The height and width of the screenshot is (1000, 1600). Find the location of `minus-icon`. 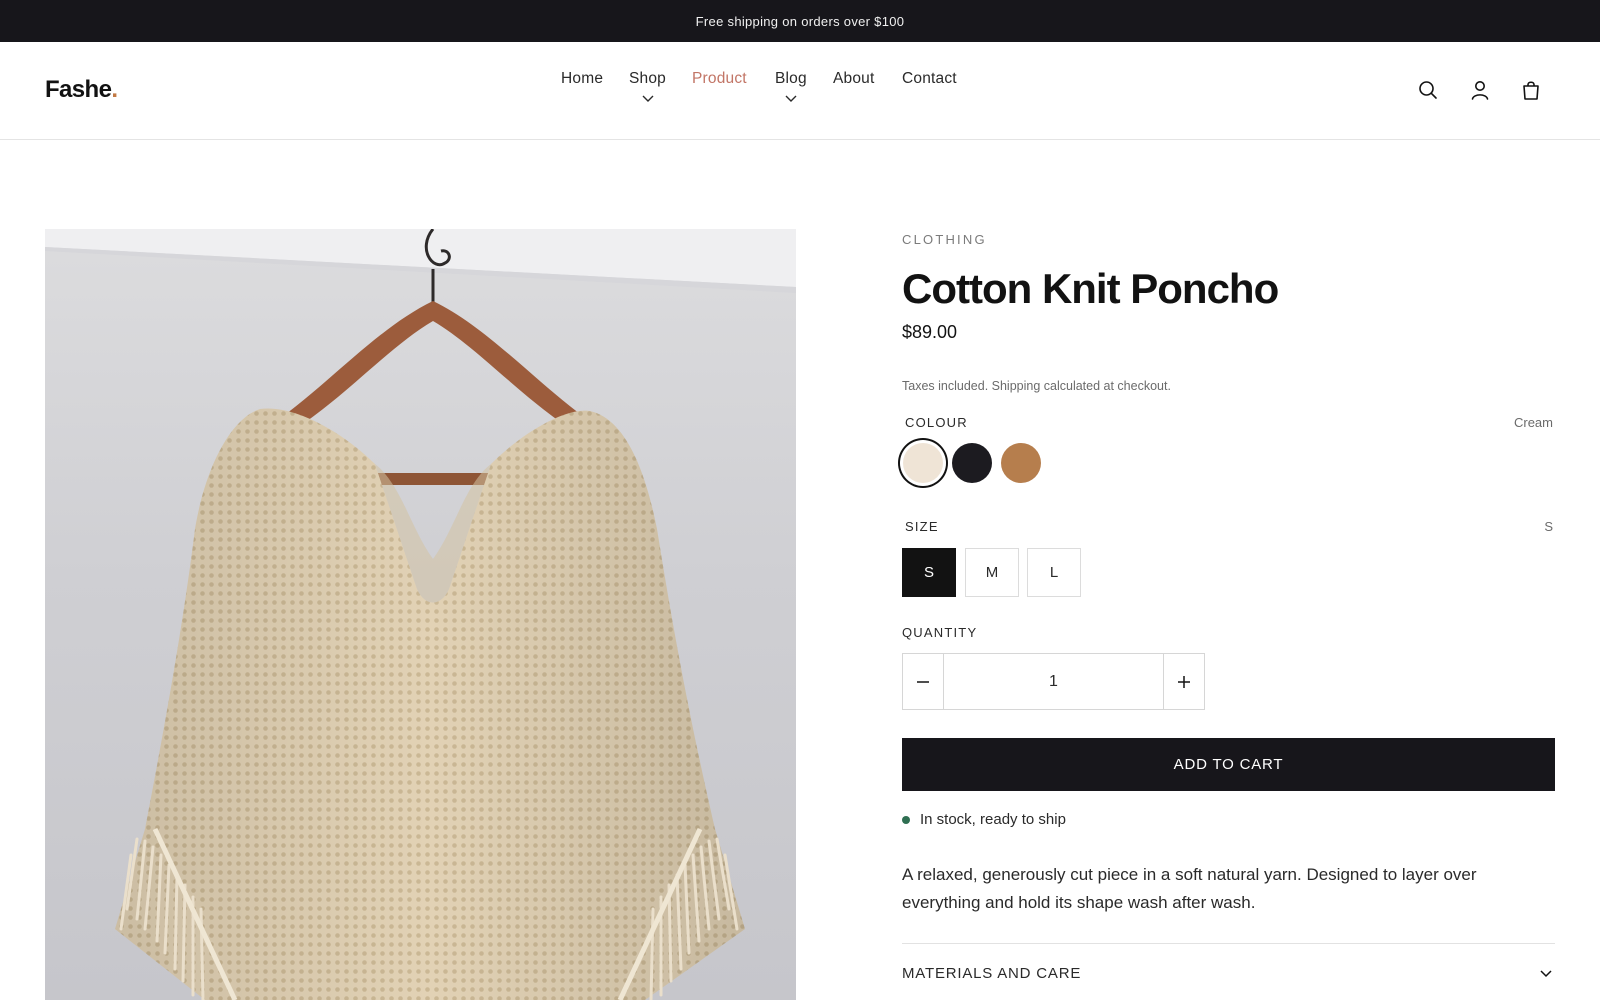

minus-icon is located at coordinates (923, 681).